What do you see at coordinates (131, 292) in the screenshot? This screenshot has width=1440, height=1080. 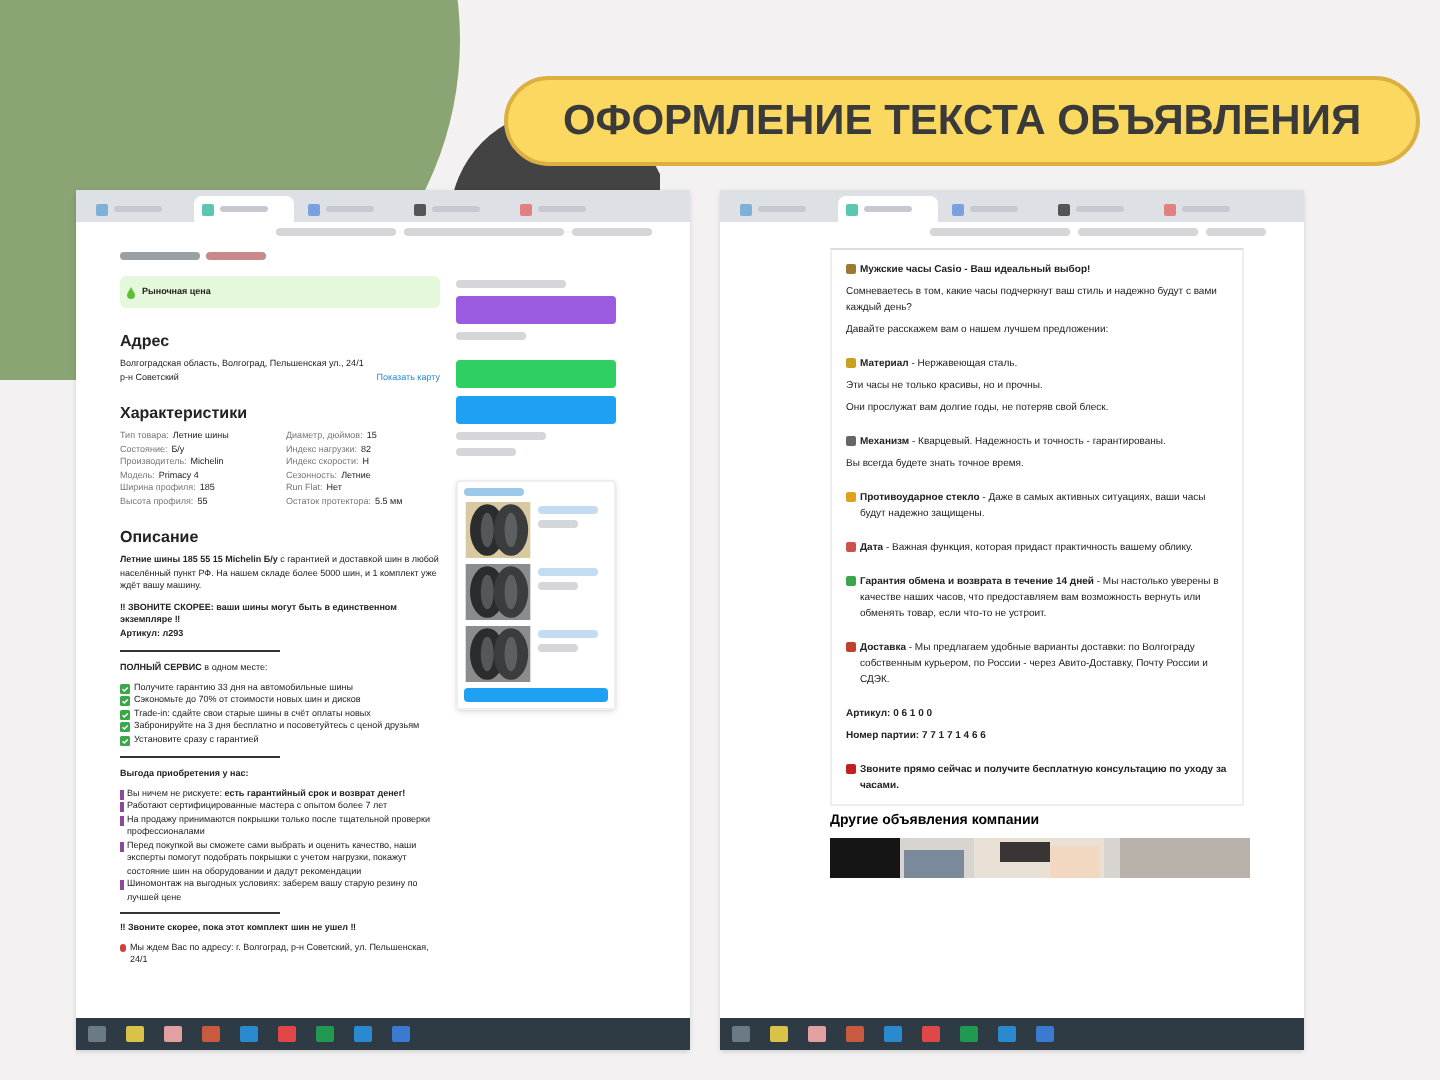 I see `drop-icon` at bounding box center [131, 292].